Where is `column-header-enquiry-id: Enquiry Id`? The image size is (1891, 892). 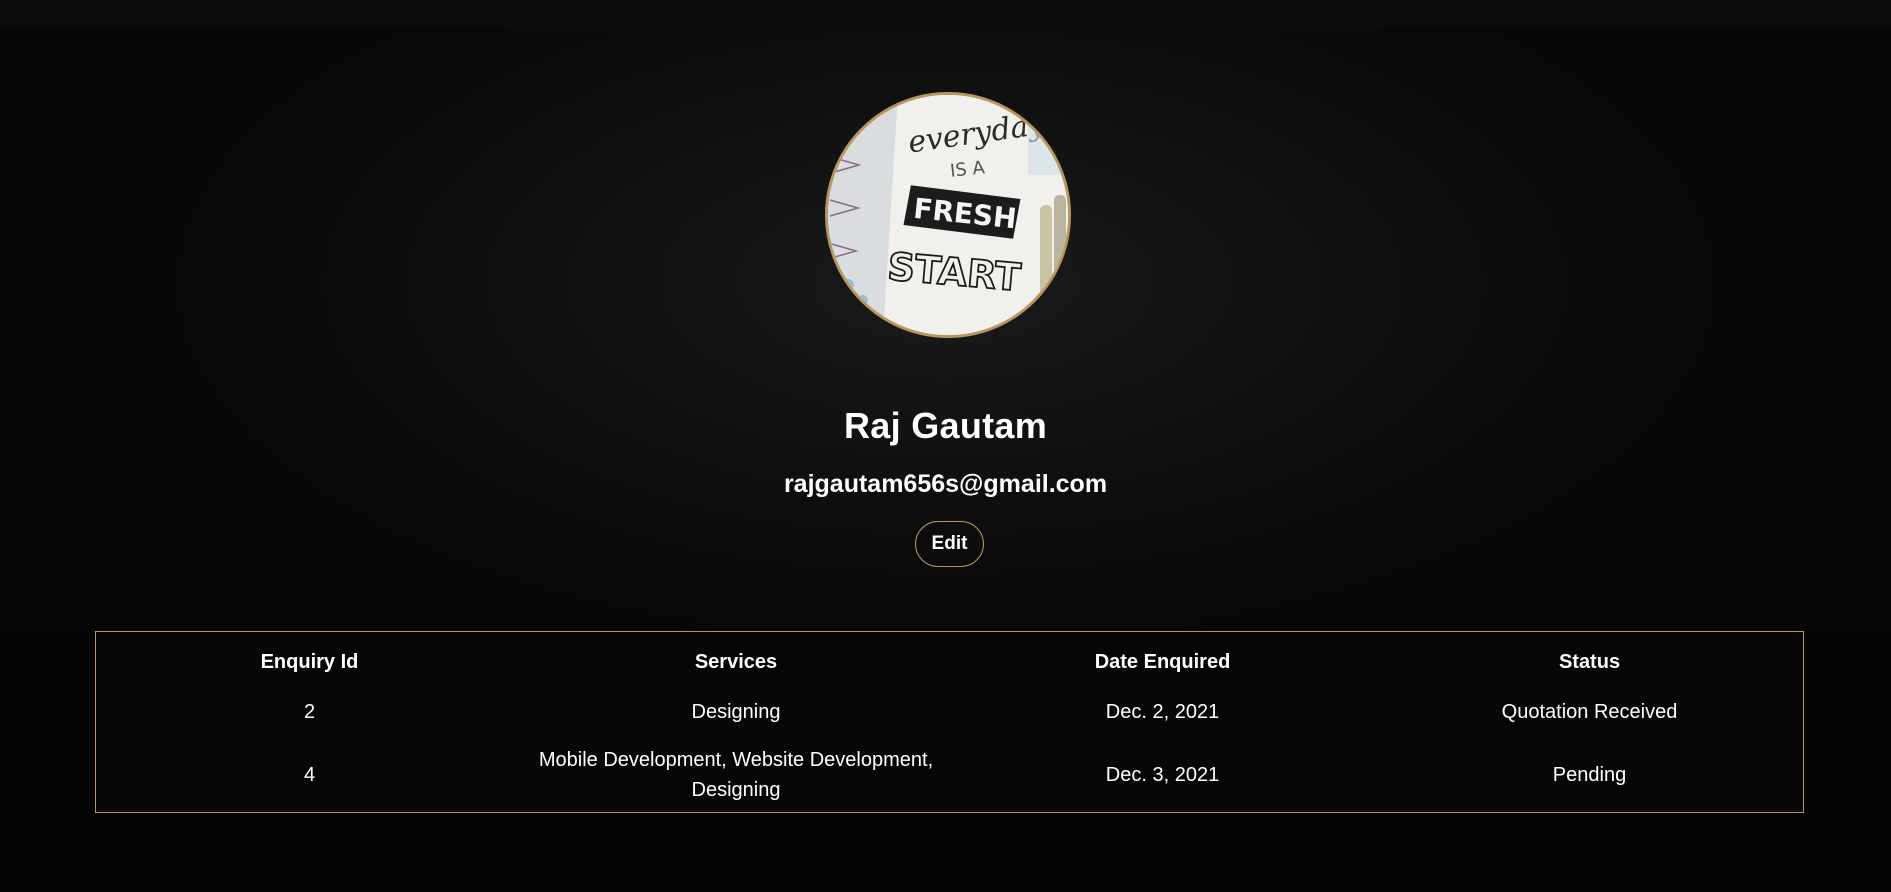 column-header-enquiry-id: Enquiry Id is located at coordinates (309, 661).